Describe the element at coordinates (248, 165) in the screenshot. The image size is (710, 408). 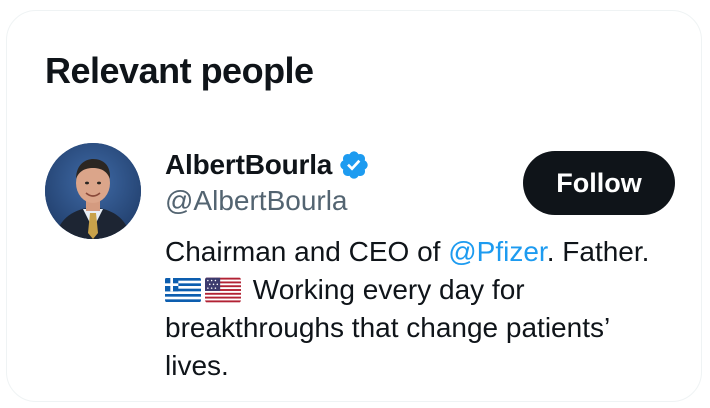
I see `display-name: AlbertBourla` at that location.